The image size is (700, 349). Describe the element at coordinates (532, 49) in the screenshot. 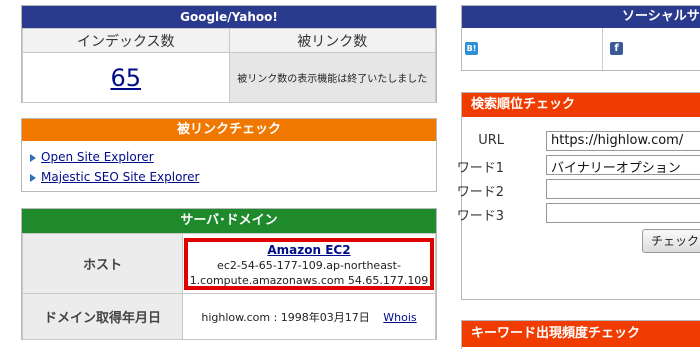

I see `hatena-cell: B!` at that location.